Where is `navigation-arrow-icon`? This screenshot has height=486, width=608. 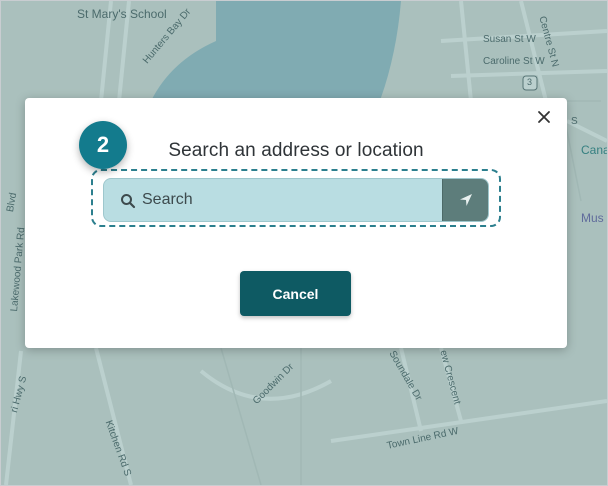 navigation-arrow-icon is located at coordinates (465, 200).